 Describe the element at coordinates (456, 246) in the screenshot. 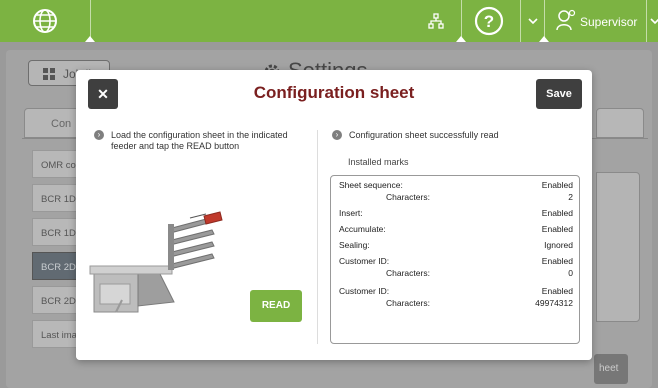

I see `mark-row: Sealing: Ignored` at that location.